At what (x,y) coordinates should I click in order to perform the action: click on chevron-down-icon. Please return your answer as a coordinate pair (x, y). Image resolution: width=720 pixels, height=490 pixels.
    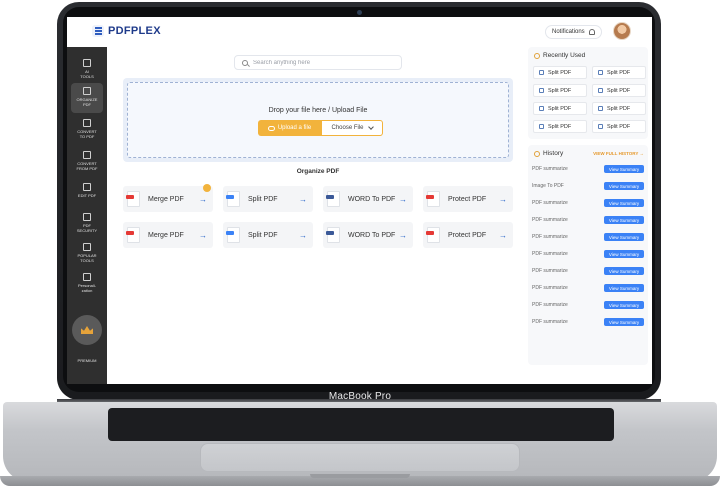
    Looking at the image, I should click on (370, 127).